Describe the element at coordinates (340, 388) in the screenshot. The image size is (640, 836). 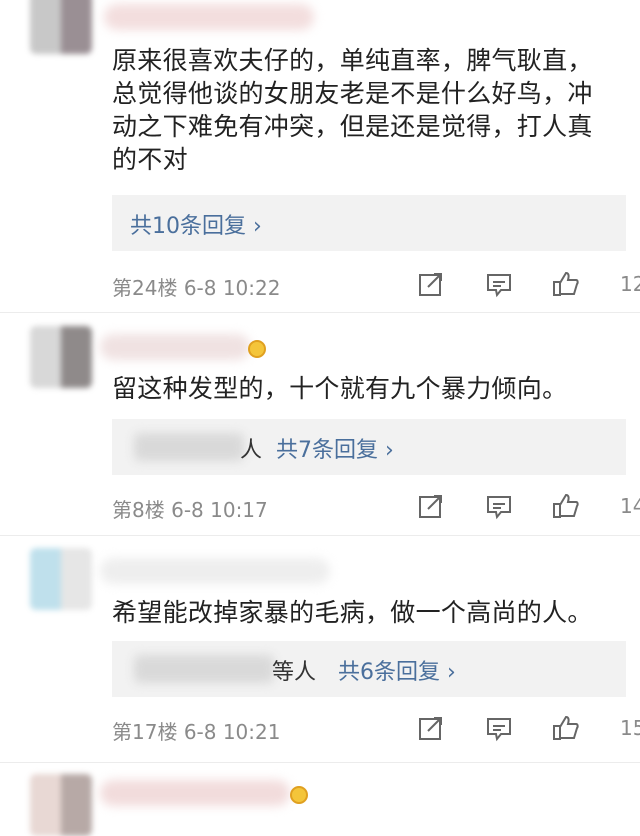
I see `comment-text: 留这种发型的，十个就有九个暴力倾向。` at that location.